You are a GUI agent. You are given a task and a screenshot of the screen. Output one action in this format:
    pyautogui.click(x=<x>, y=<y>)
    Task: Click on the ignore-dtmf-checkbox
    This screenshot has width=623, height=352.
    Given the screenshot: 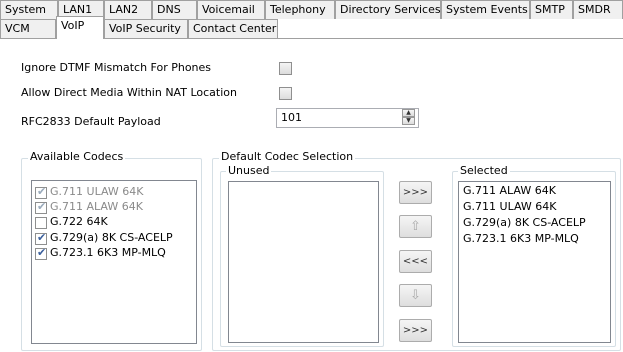 What is the action you would take?
    pyautogui.click(x=285, y=68)
    